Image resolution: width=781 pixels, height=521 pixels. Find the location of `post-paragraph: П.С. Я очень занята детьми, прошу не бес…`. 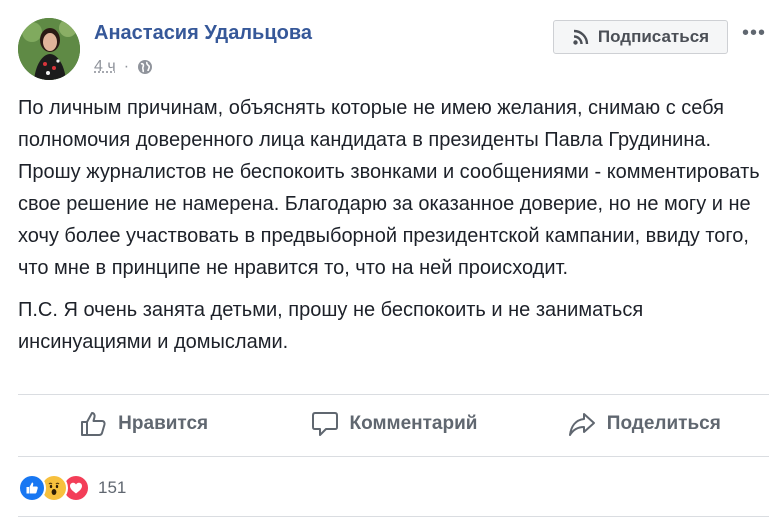

post-paragraph: П.С. Я очень занята детьми, прошу не бес… is located at coordinates (331, 326).